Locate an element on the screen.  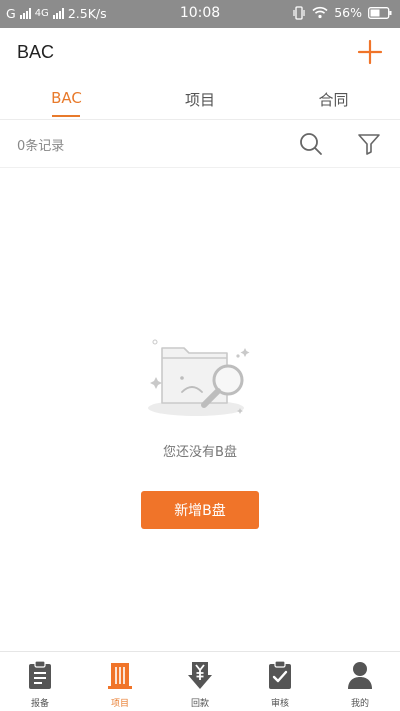
search-icon is located at coordinates (311, 144).